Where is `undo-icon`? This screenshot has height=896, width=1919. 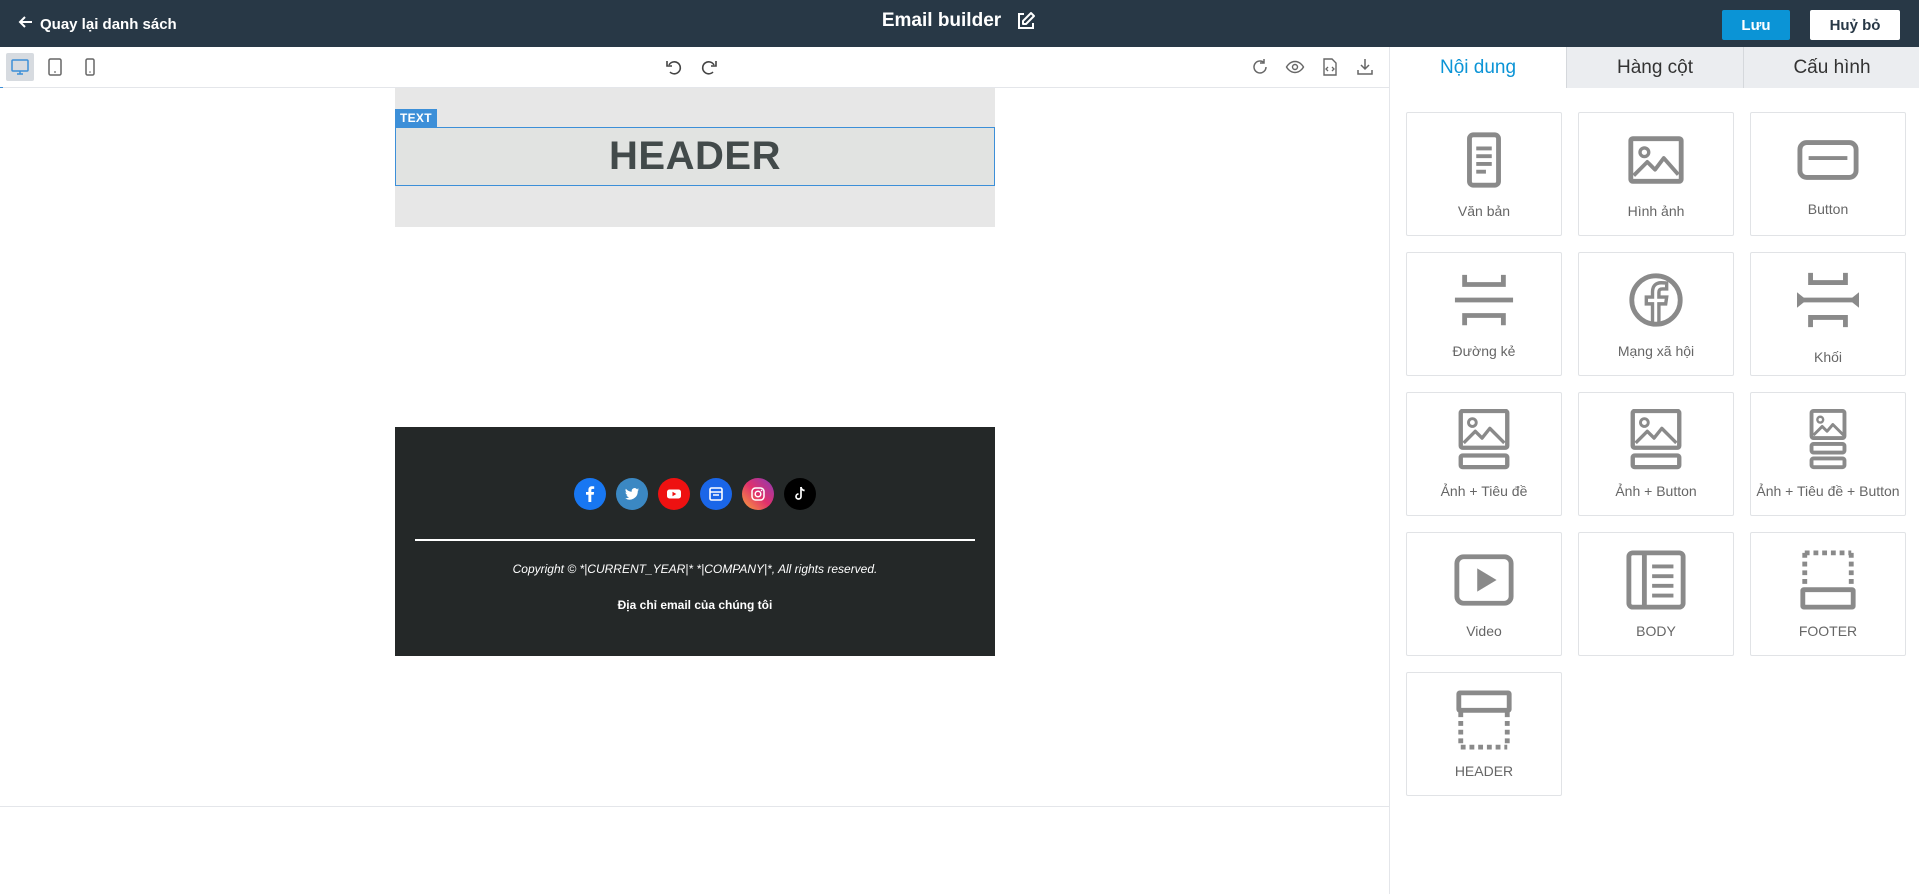 undo-icon is located at coordinates (674, 68).